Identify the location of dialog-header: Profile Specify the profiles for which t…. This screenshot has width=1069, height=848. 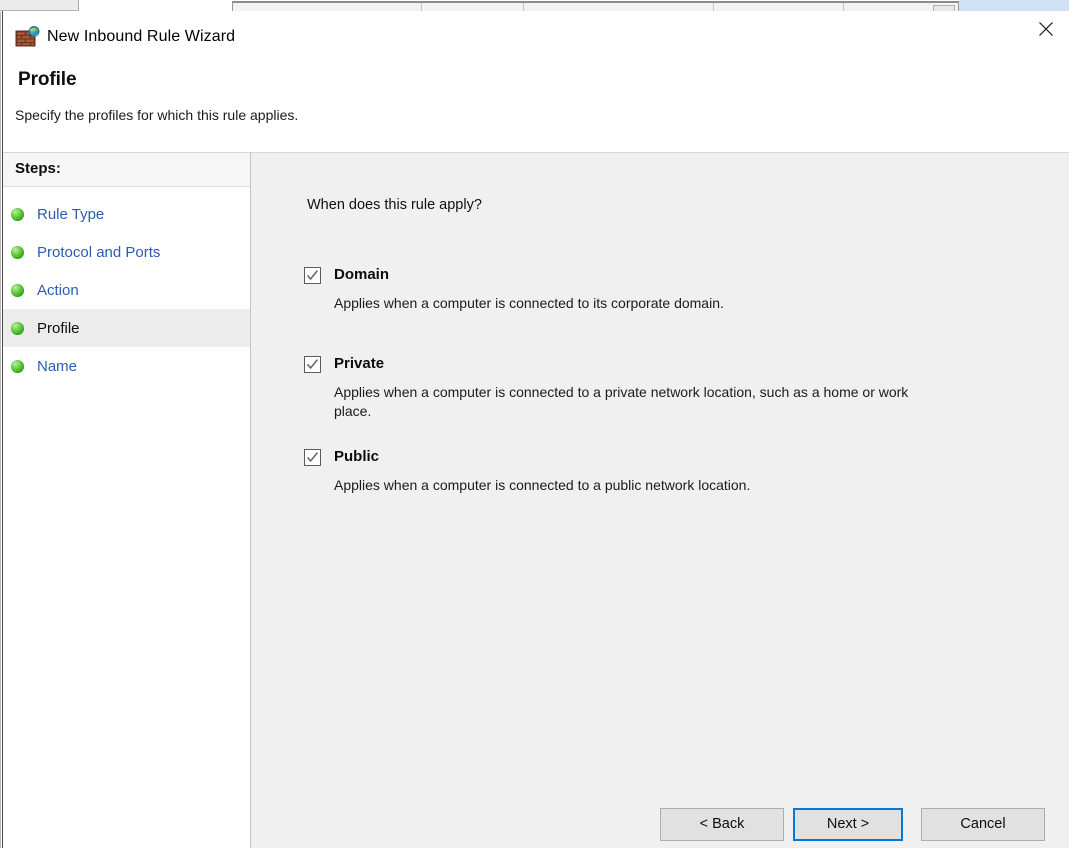
(536, 105).